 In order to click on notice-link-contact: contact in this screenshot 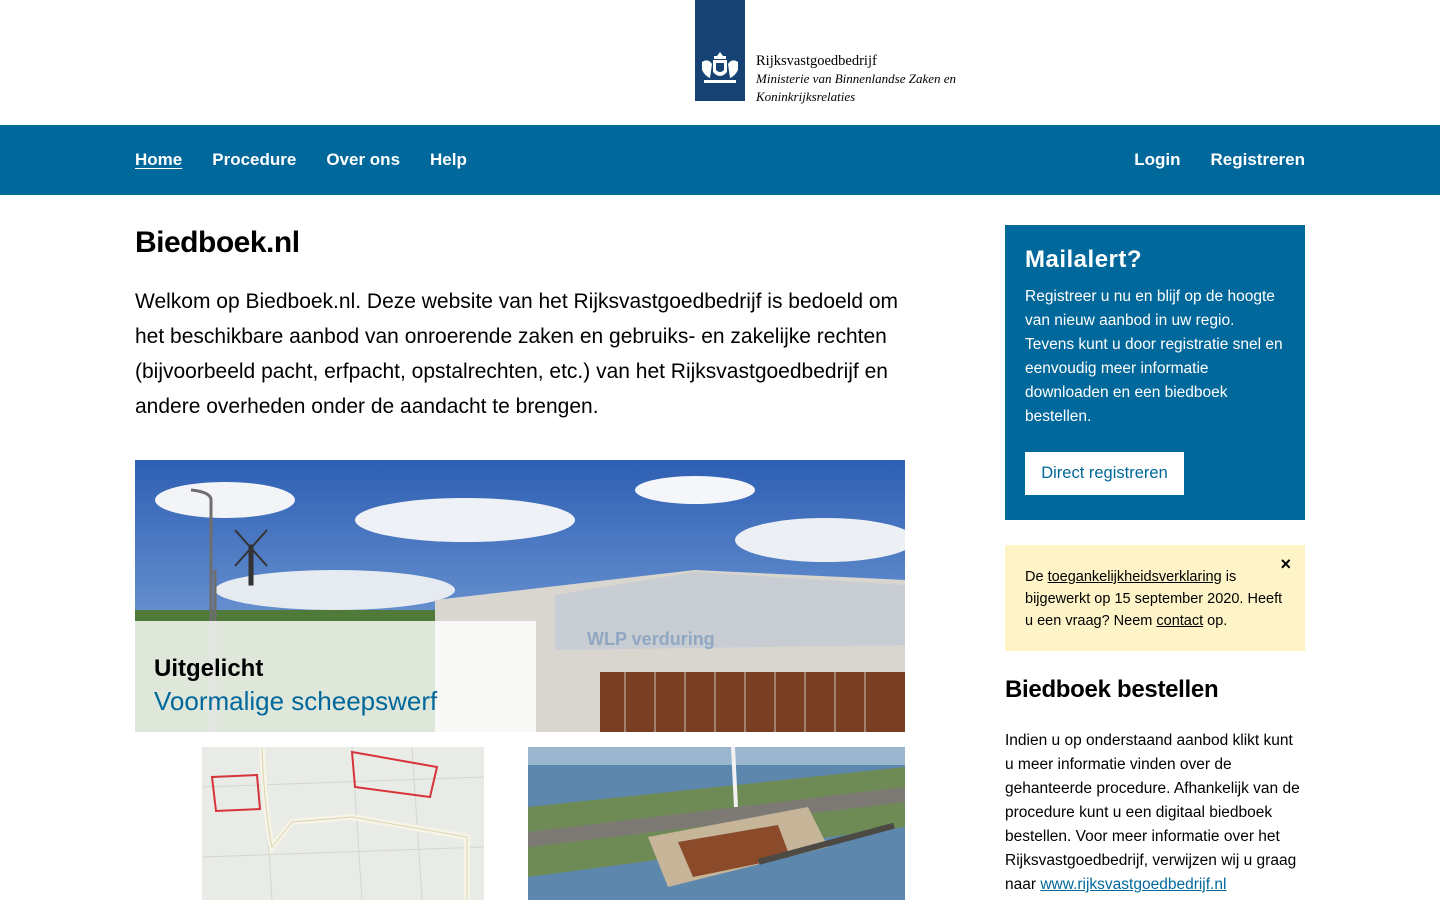, I will do `click(1179, 621)`.